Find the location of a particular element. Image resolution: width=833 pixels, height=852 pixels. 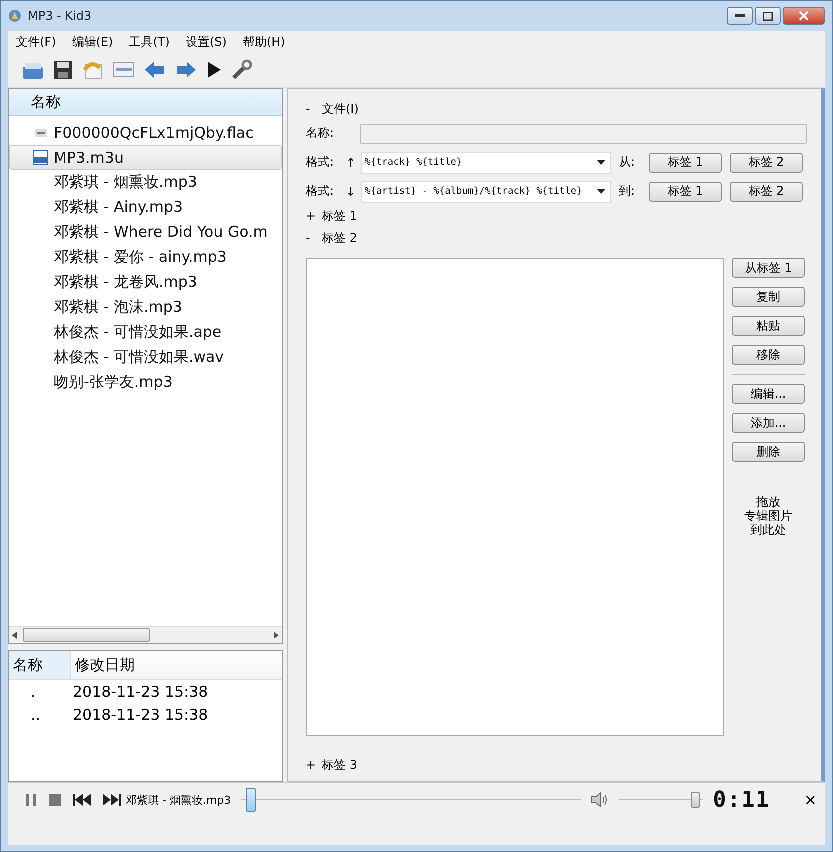

action-button: 移除 is located at coordinates (768, 355).